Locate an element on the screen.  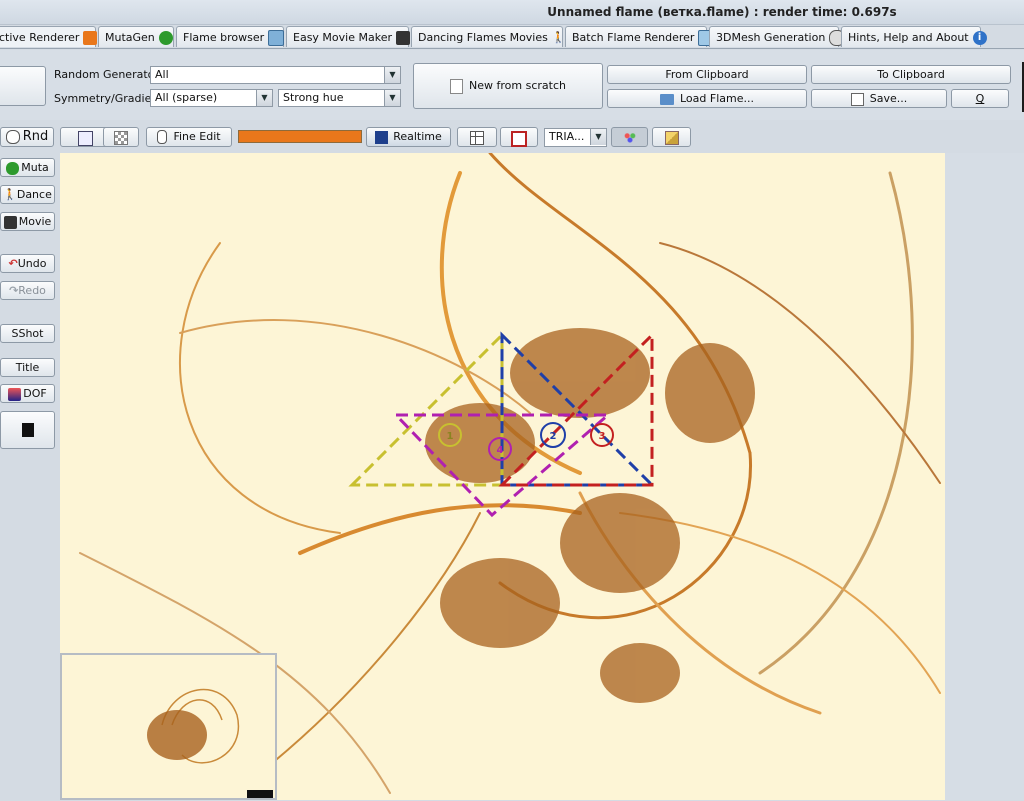
document-icon is located at coordinates (457, 86).